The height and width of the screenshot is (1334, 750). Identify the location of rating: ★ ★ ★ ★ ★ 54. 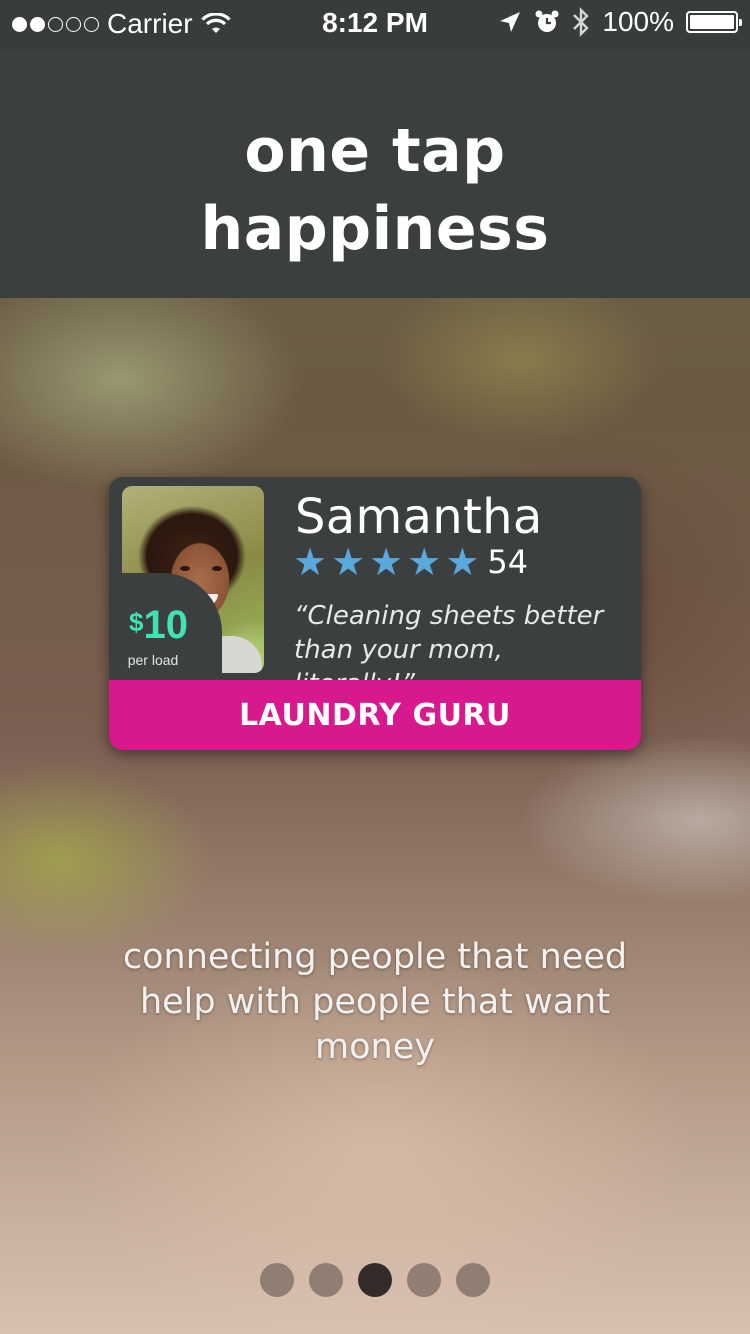
(410, 562).